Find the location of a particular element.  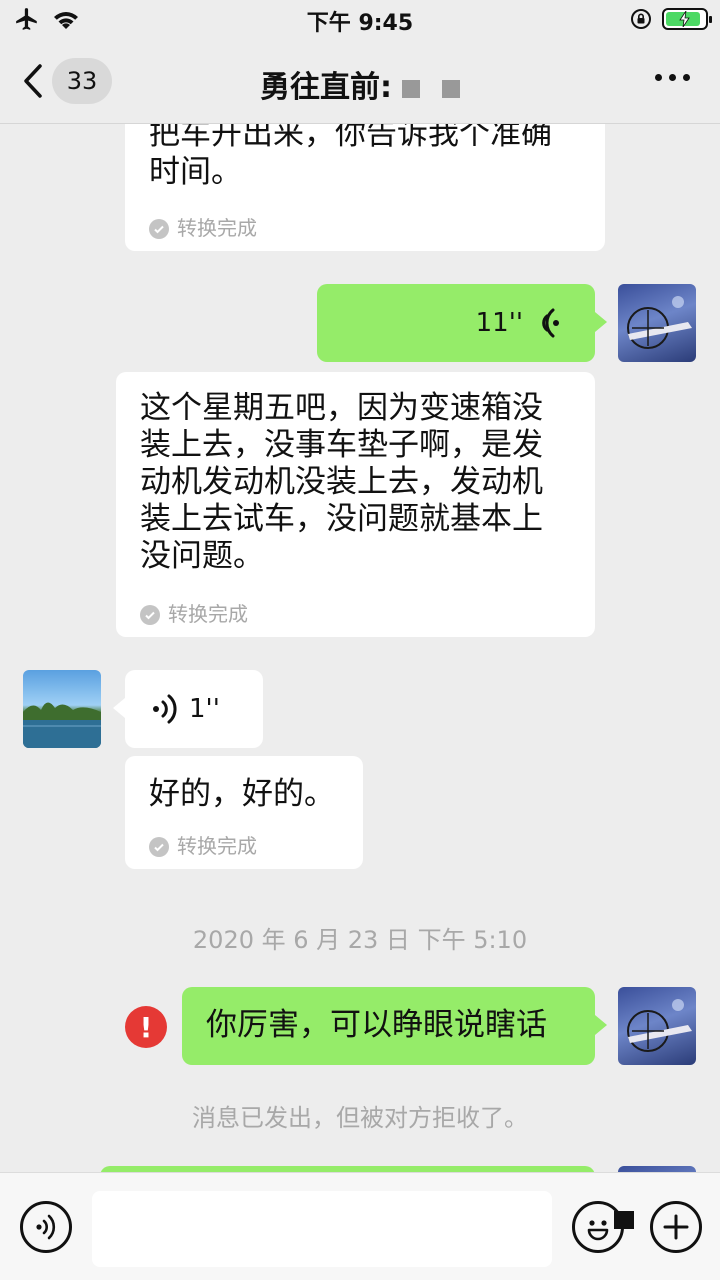

message-bubble-transcribed: 把车开出来，你告诉我个准确 时间。 转换完成 is located at coordinates (365, 187).